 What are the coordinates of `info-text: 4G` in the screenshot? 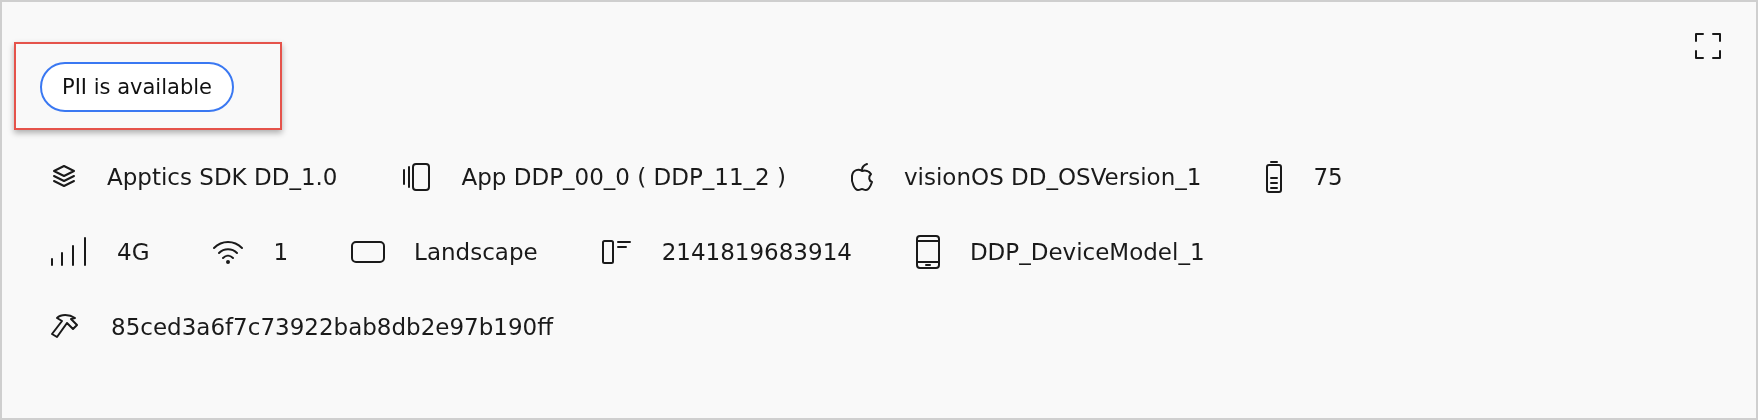 It's located at (133, 252).